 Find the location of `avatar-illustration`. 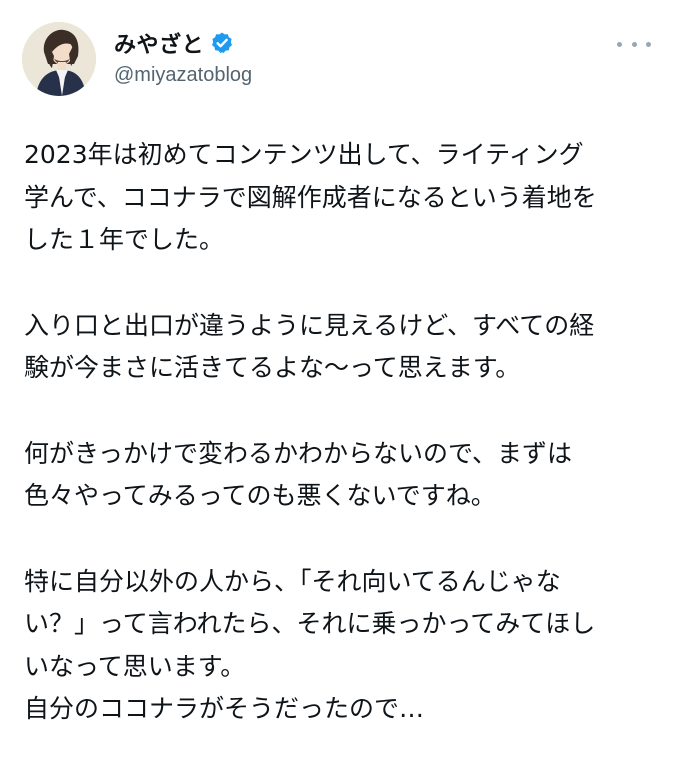

avatar-illustration is located at coordinates (59, 59).